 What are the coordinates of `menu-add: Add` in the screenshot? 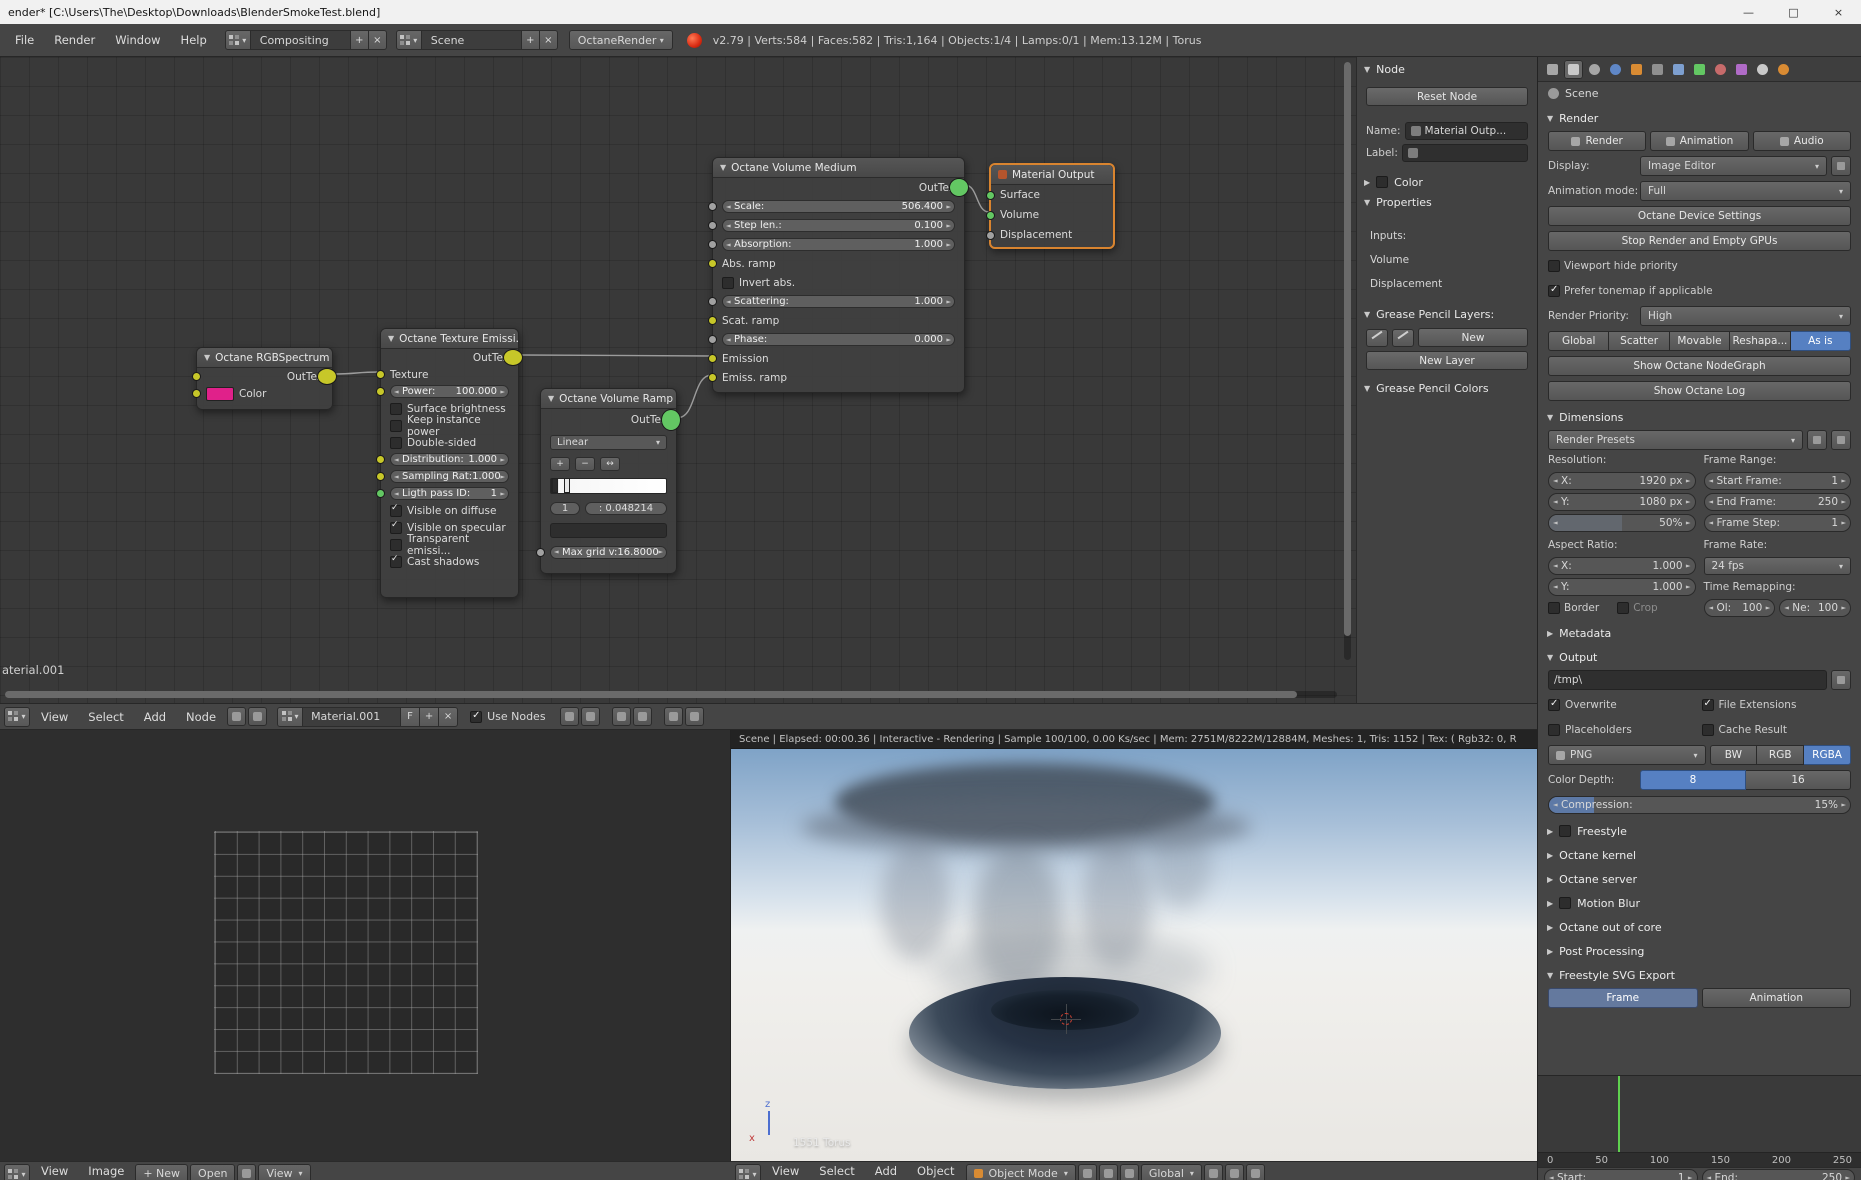 It's located at (155, 717).